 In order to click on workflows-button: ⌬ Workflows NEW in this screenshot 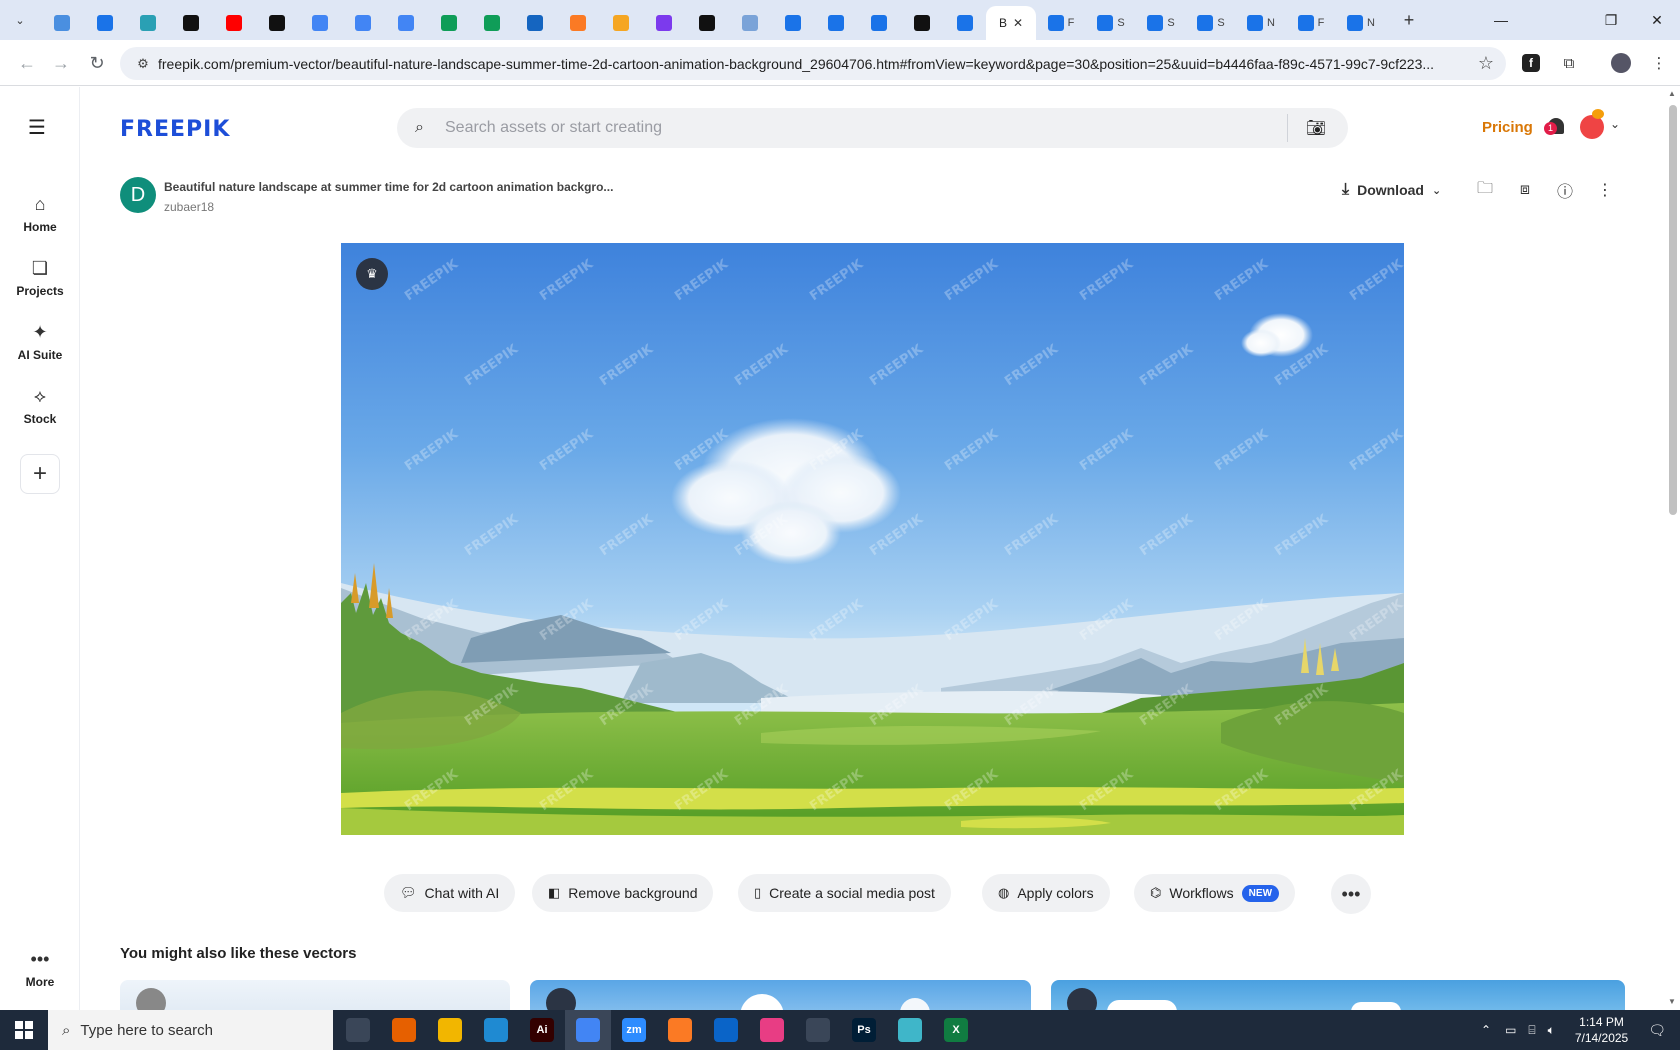, I will do `click(1215, 893)`.